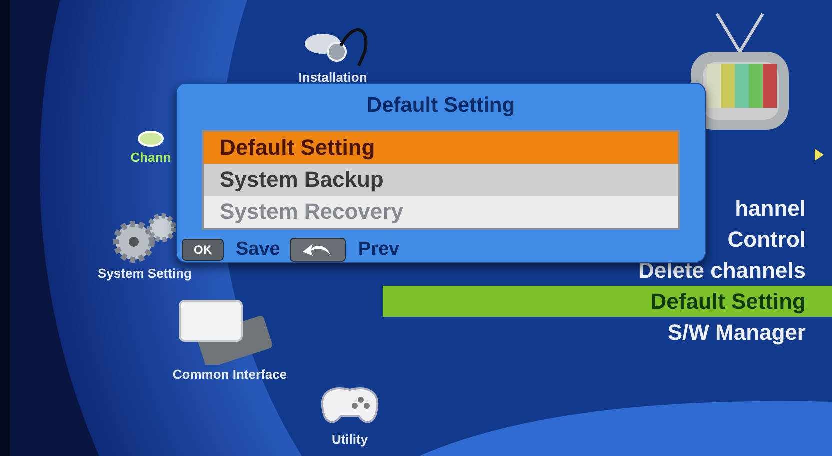 The image size is (832, 456). Describe the element at coordinates (819, 155) in the screenshot. I see `right-arrow-icon` at that location.